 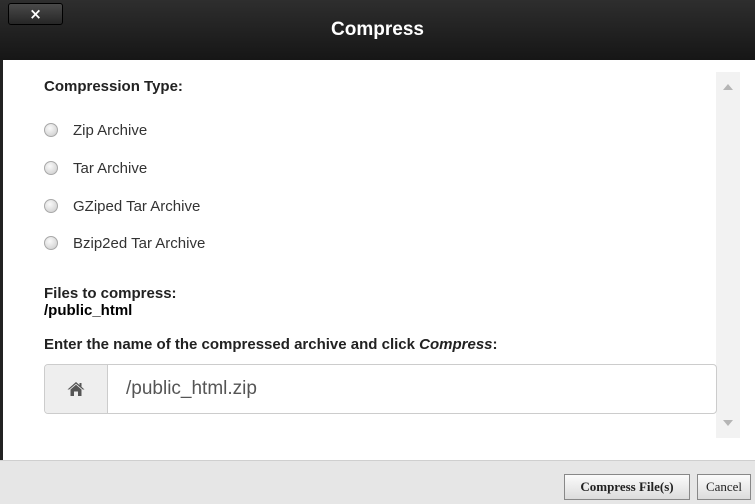 What do you see at coordinates (137, 206) in the screenshot?
I see `radio-label: GZiped Tar Archive` at bounding box center [137, 206].